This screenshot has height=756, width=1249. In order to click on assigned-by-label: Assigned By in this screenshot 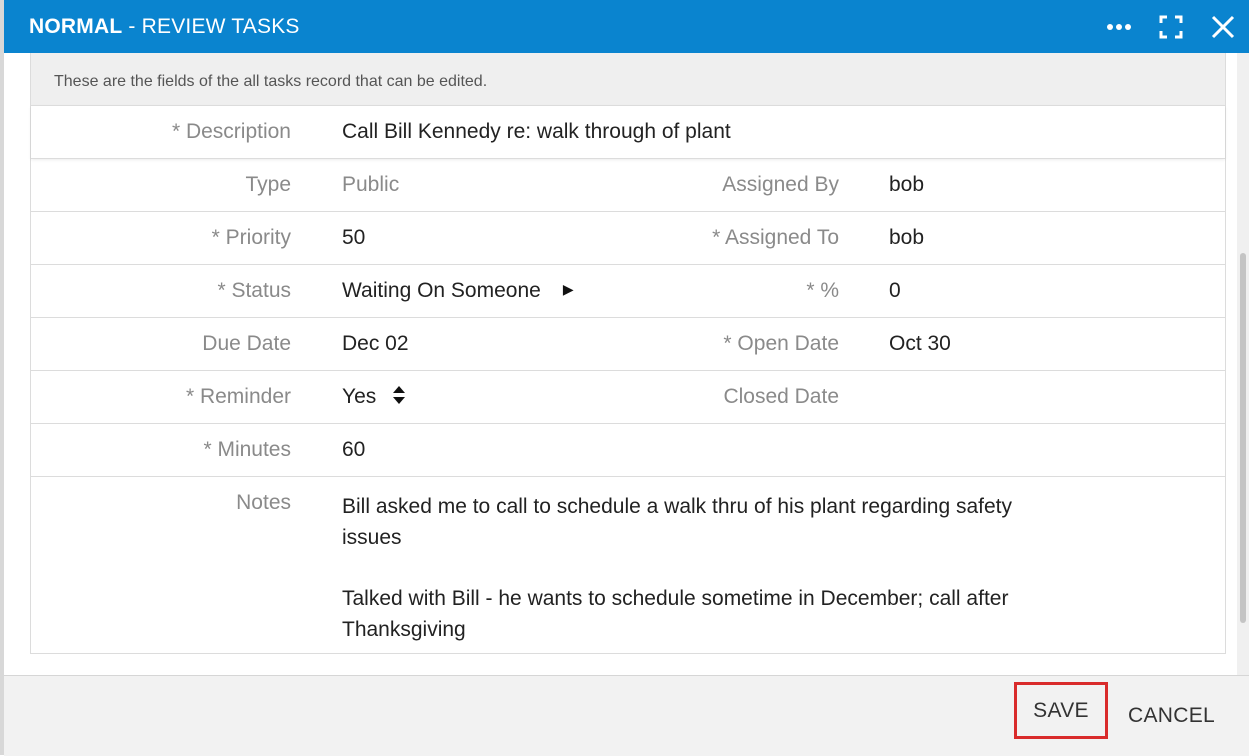, I will do `click(780, 184)`.